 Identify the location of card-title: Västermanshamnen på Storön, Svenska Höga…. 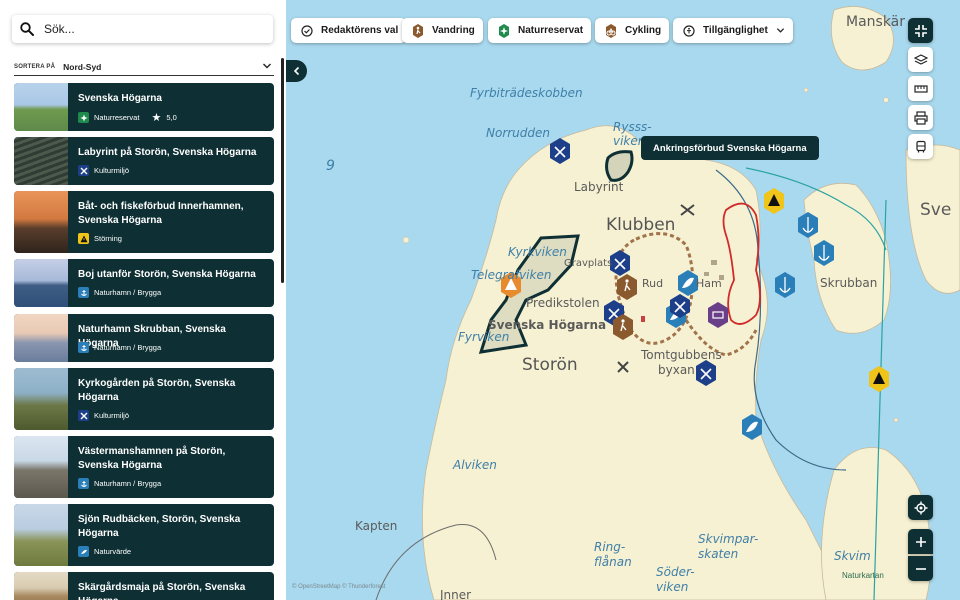
(152, 458).